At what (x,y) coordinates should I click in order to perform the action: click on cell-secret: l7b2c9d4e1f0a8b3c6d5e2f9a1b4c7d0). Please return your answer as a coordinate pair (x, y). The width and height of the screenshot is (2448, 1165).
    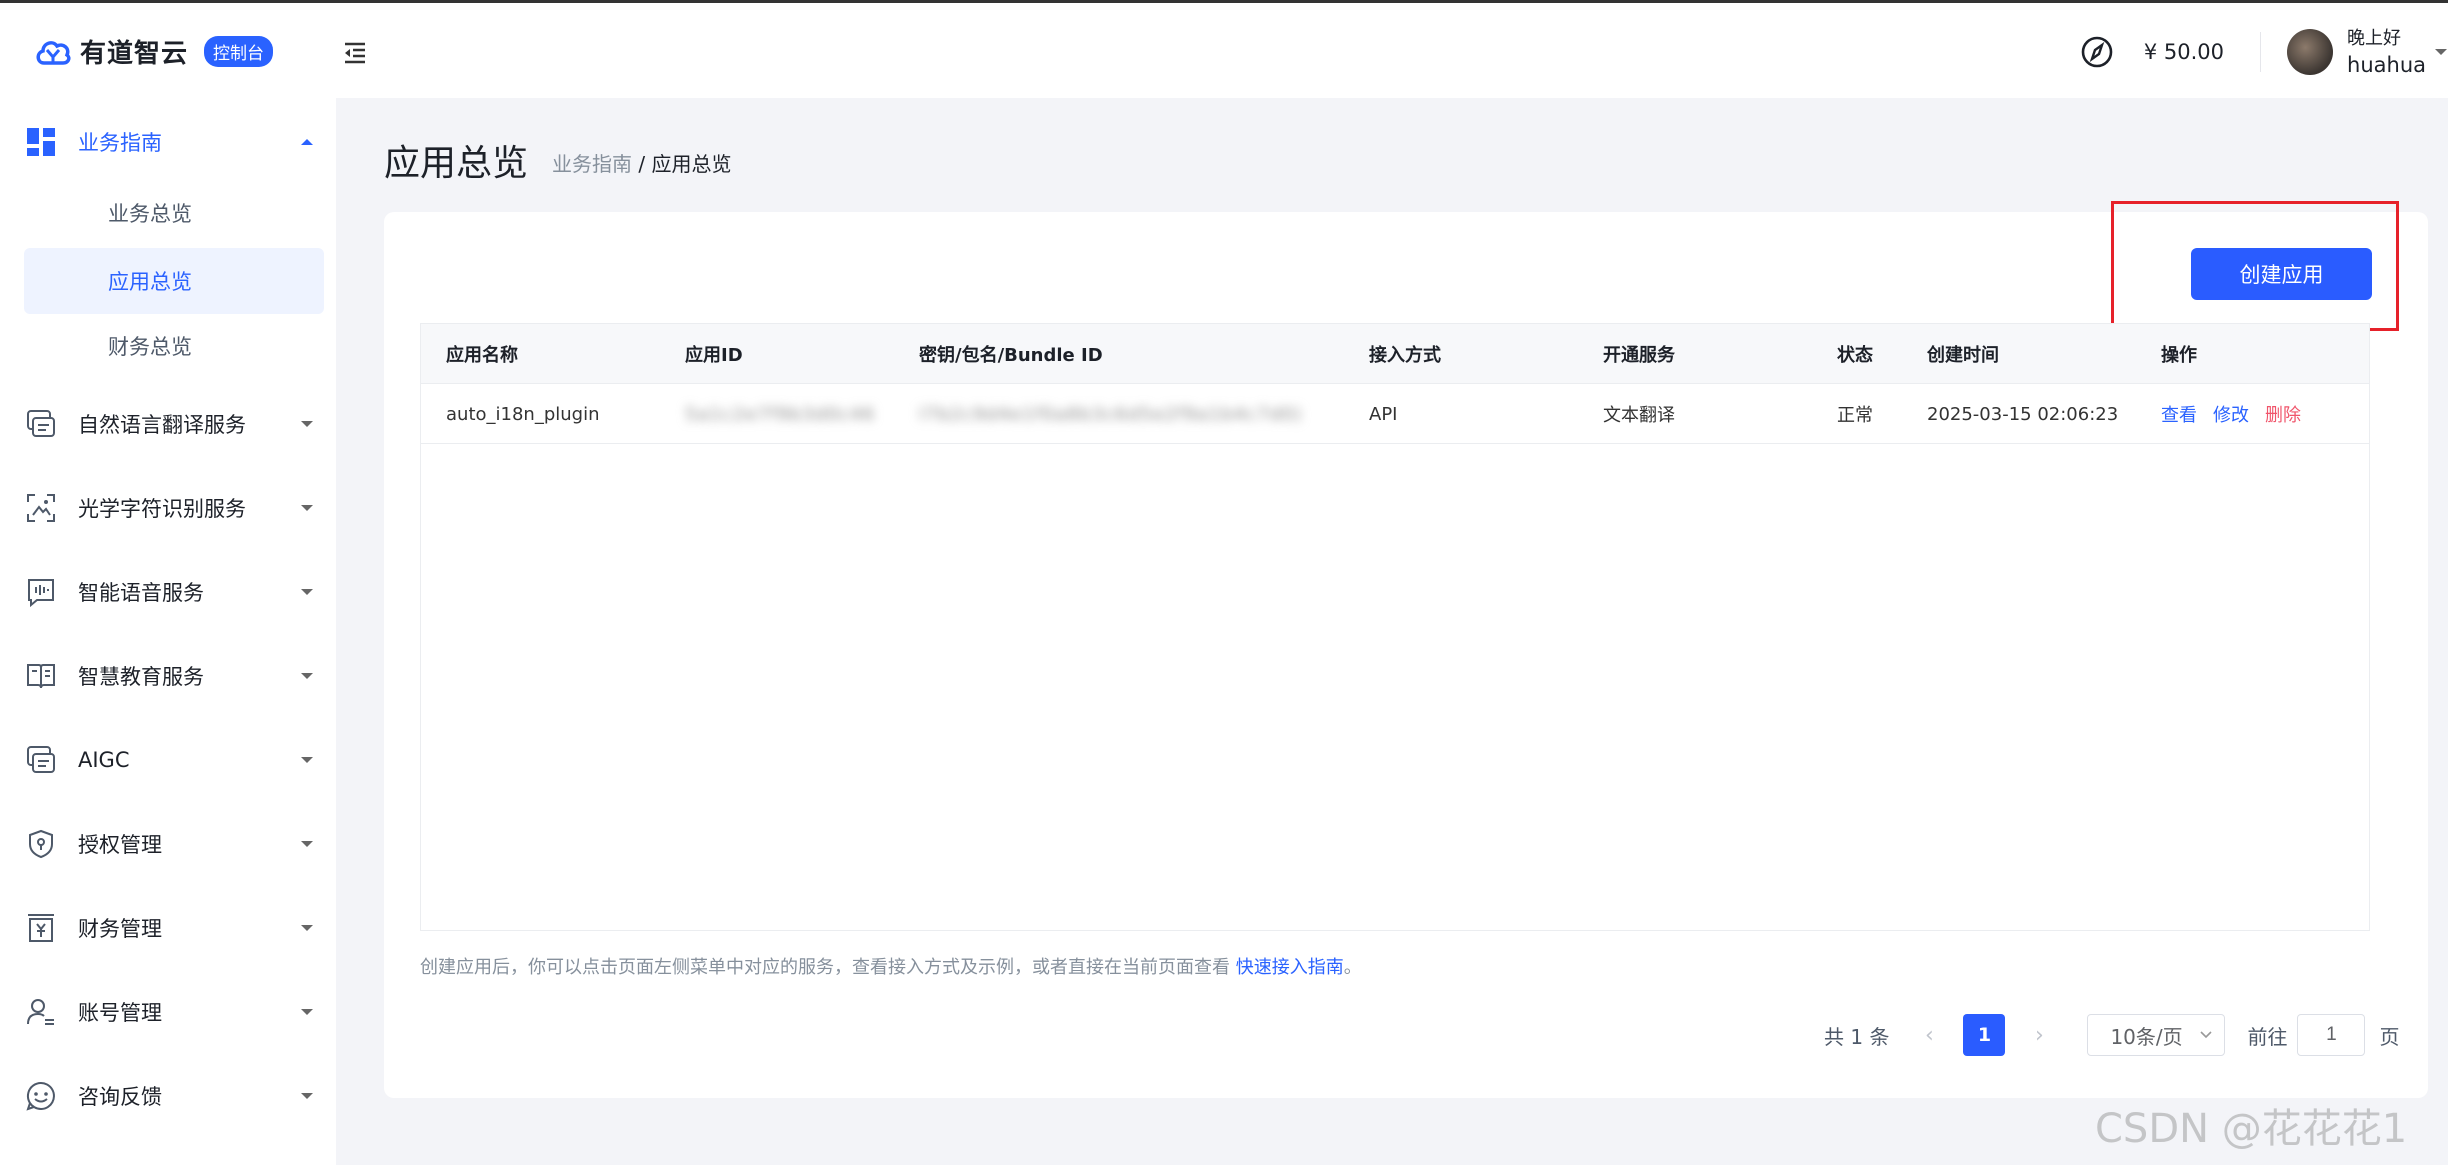
    Looking at the image, I should click on (1111, 414).